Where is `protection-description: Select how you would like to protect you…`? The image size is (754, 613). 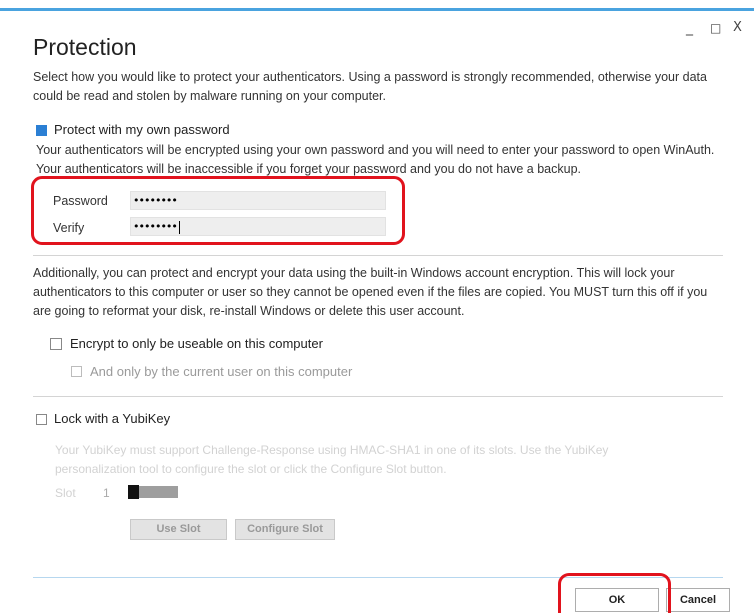 protection-description: Select how you would like to protect you… is located at coordinates (370, 86).